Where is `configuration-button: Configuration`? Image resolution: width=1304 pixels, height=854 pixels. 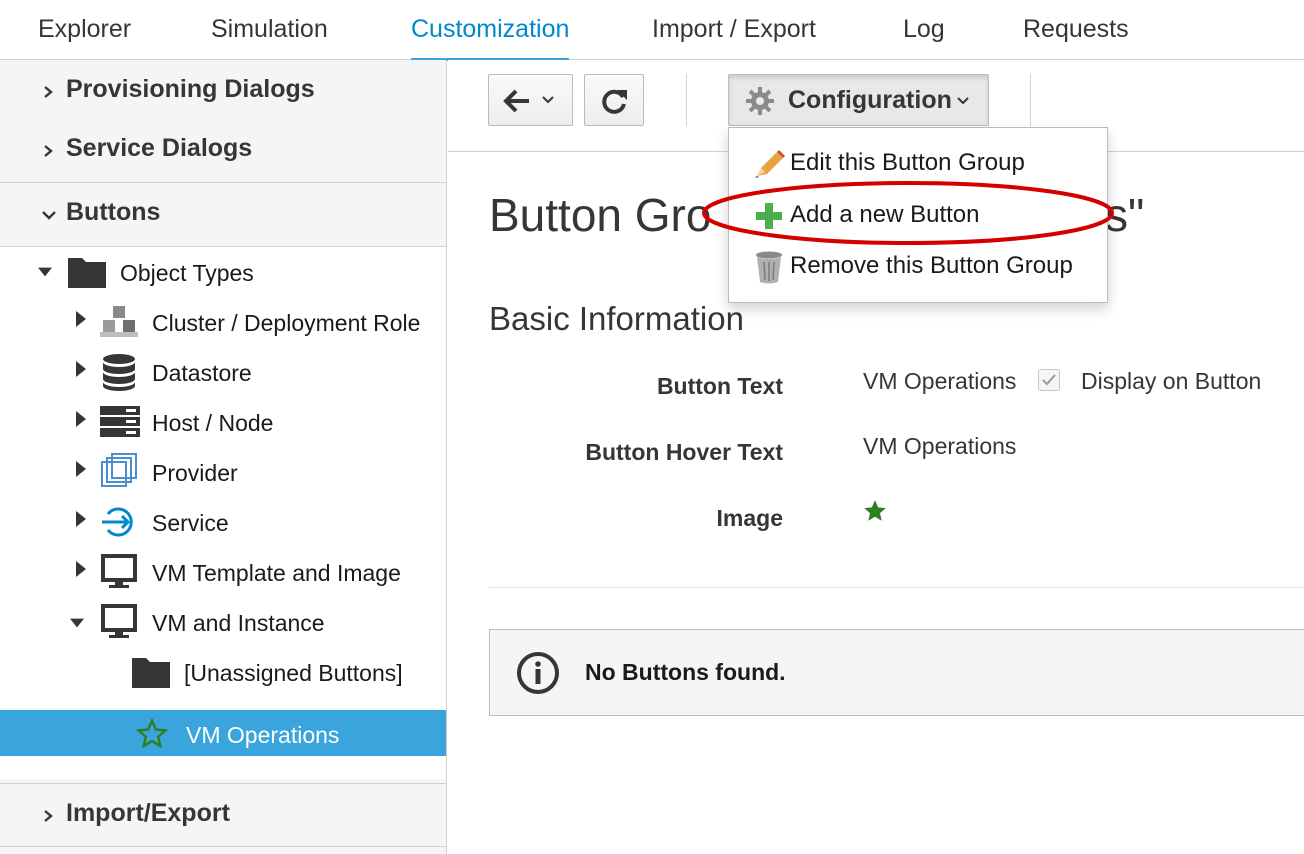
configuration-button: Configuration is located at coordinates (858, 100).